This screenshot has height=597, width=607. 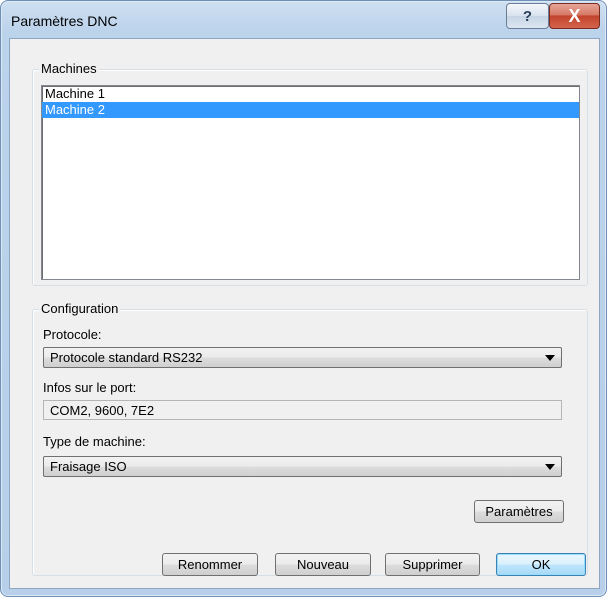 I want to click on title-bar: Paramètres DNC ? X, so click(x=303, y=19).